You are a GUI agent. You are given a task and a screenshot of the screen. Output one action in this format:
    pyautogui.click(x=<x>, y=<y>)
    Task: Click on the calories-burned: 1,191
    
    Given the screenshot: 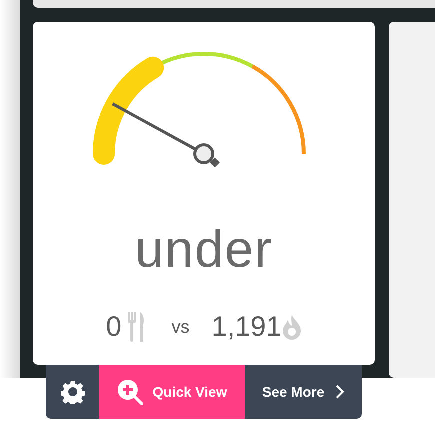 What is the action you would take?
    pyautogui.click(x=247, y=327)
    